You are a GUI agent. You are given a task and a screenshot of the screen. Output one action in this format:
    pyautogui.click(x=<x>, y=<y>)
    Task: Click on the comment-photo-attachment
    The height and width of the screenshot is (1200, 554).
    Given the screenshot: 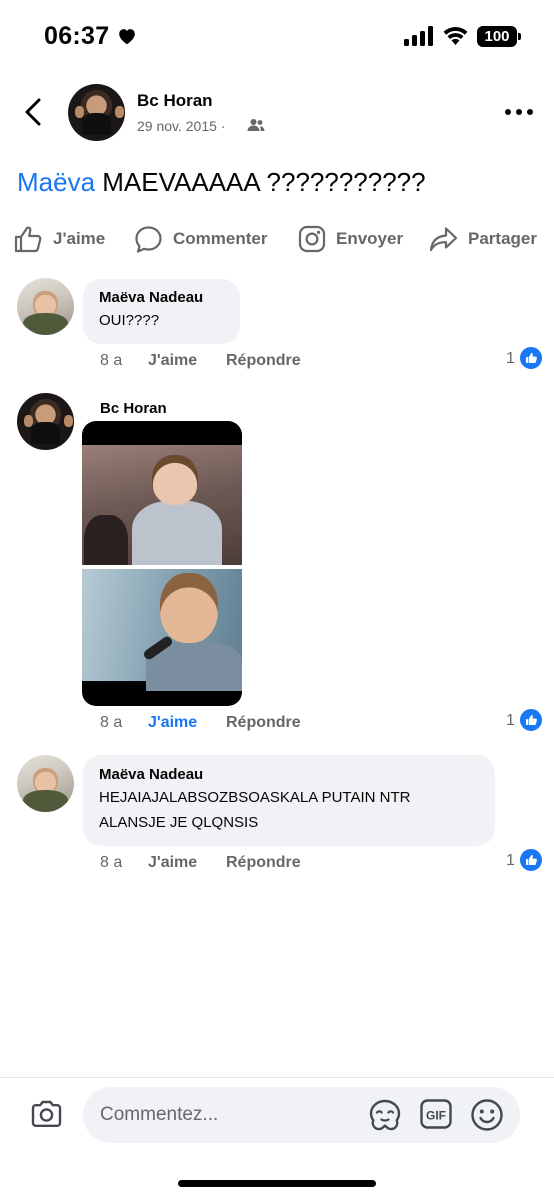 What is the action you would take?
    pyautogui.click(x=162, y=563)
    